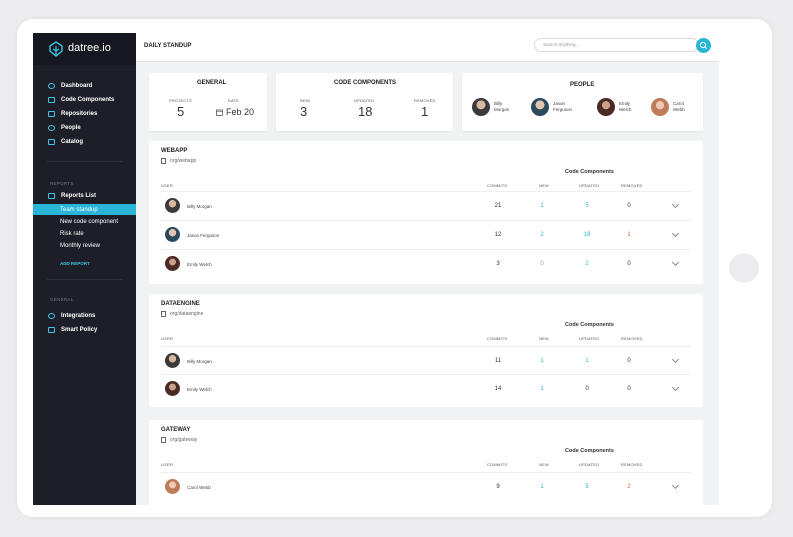 The image size is (793, 537). I want to click on datree-logo-icon, so click(56, 49).